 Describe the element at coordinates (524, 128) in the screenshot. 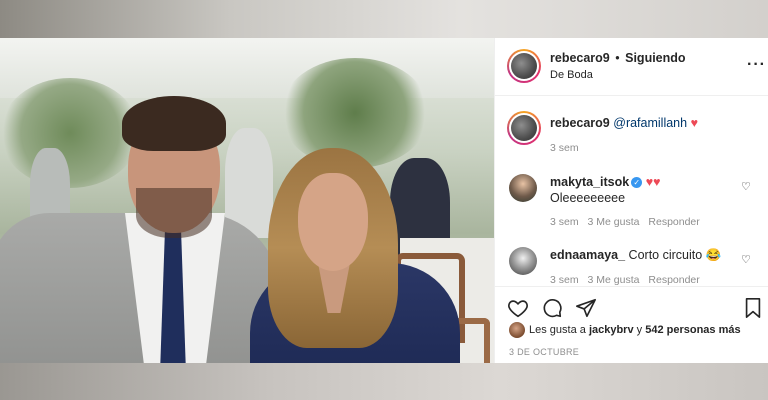

I see `caption-avatar` at that location.